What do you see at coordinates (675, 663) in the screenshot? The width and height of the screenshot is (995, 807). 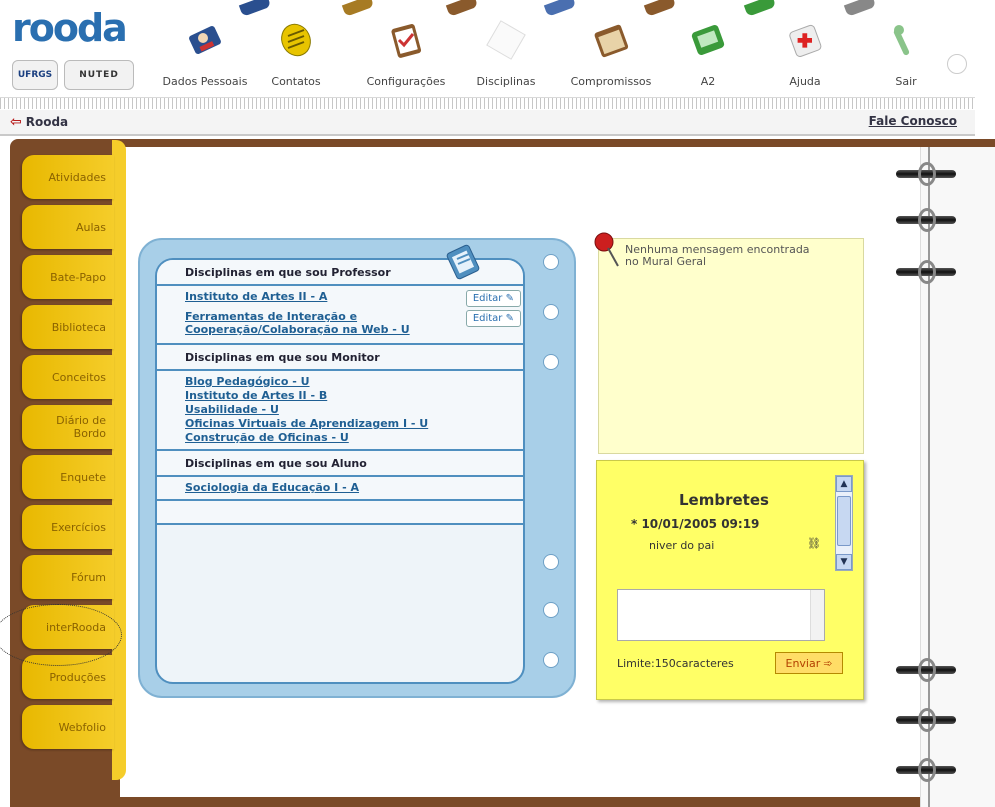 I see `char-limit-label: Limite:150caracteres` at bounding box center [675, 663].